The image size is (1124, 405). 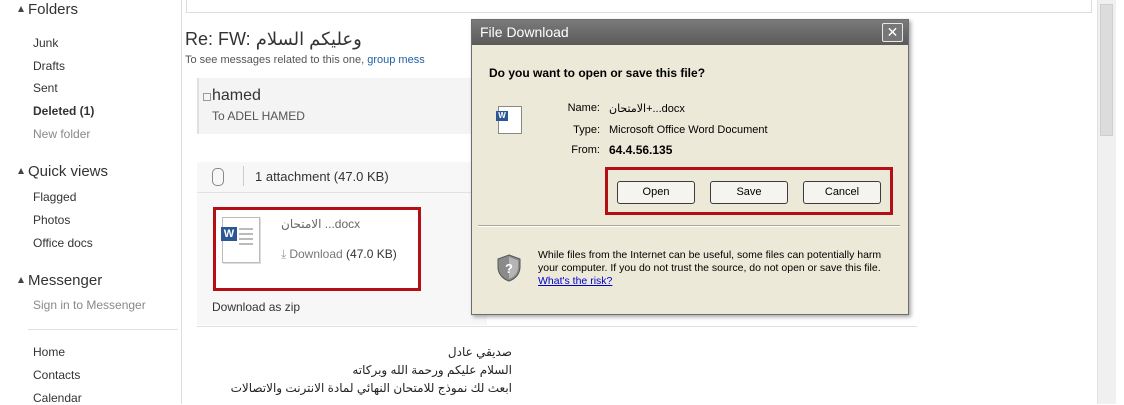 I want to click on whats-the-risk-link: What's the risk?, so click(x=575, y=281).